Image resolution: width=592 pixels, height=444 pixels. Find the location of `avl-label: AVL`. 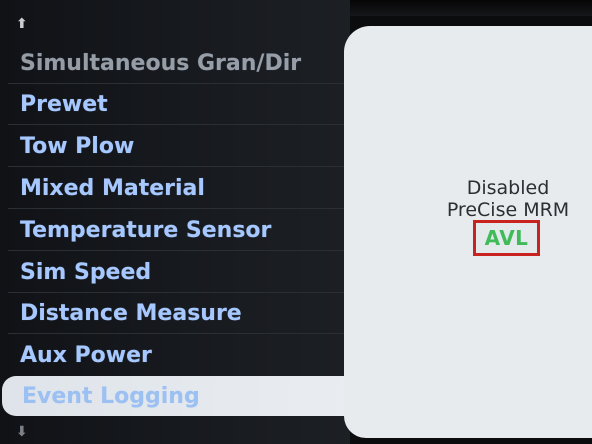

avl-label: AVL is located at coordinates (506, 238).